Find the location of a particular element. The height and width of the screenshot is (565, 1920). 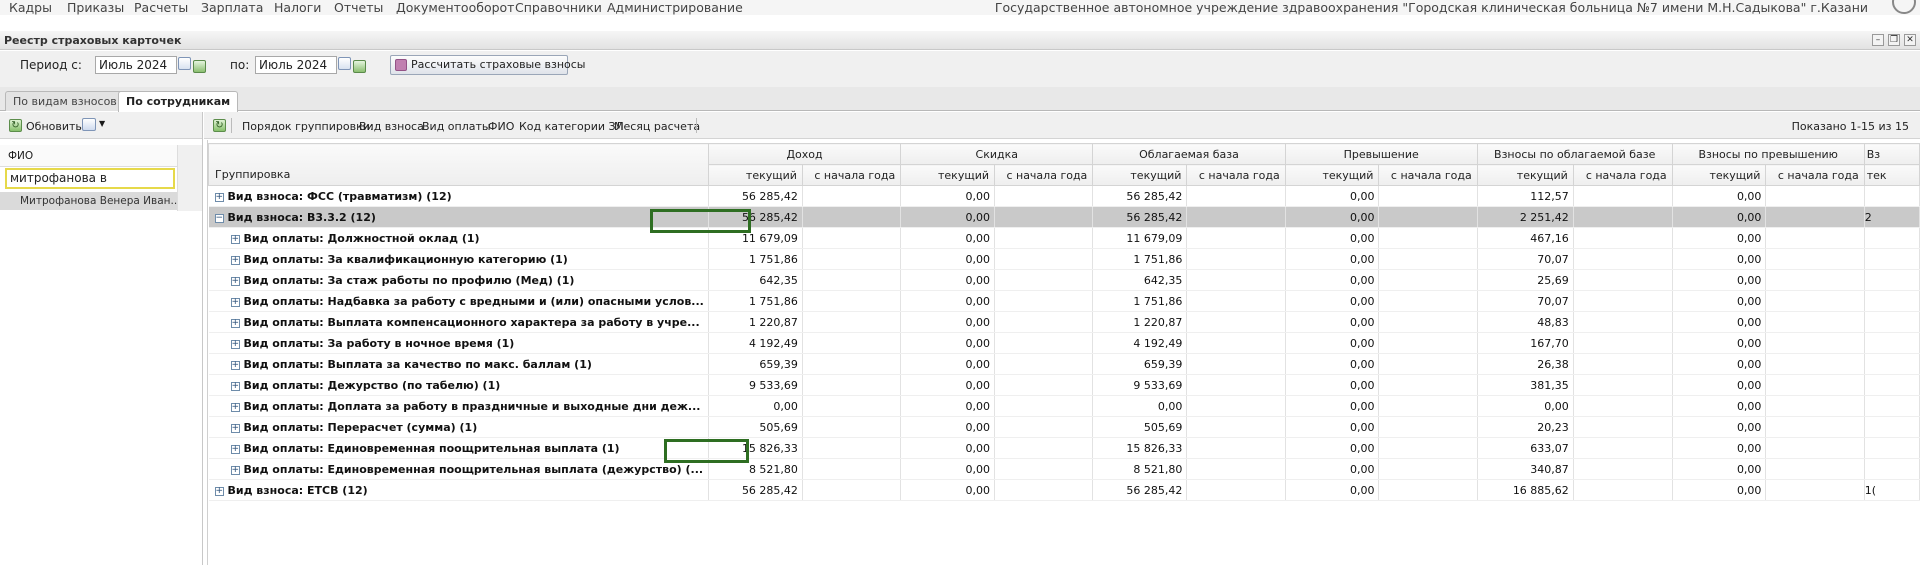

grouping-cell: − Вид взноса: В3.3.2 (12) is located at coordinates (458, 217).